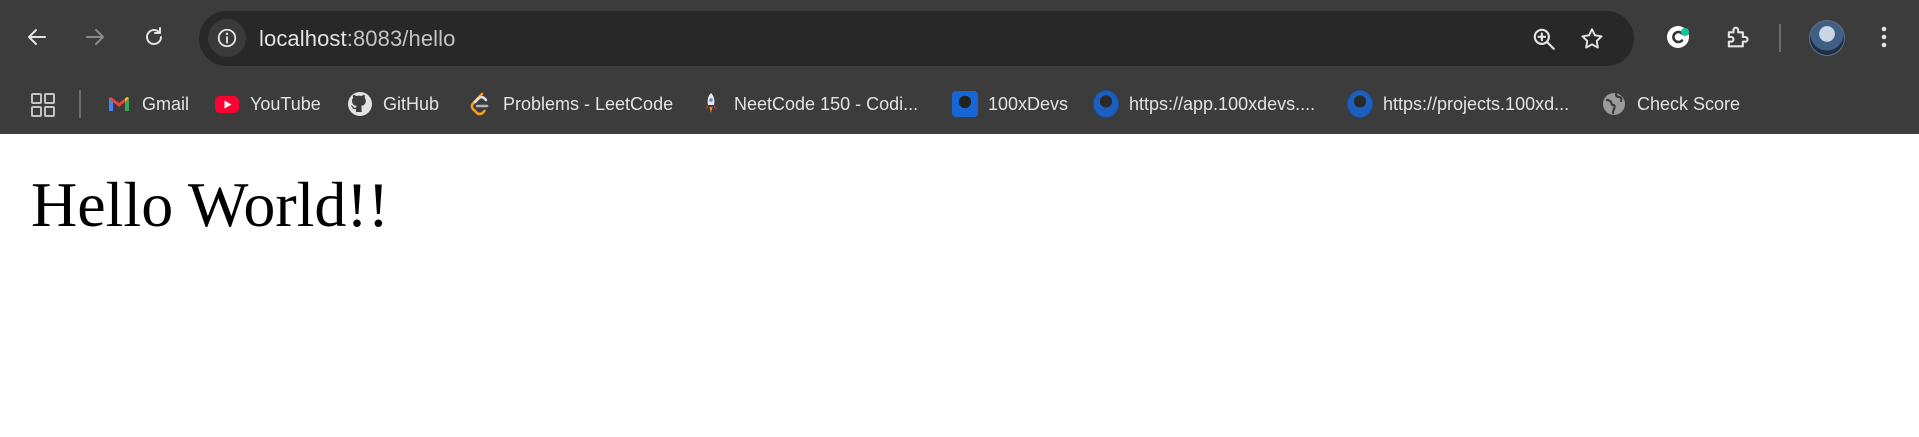 The width and height of the screenshot is (1919, 437). I want to click on toolbar-divider, so click(1780, 38).